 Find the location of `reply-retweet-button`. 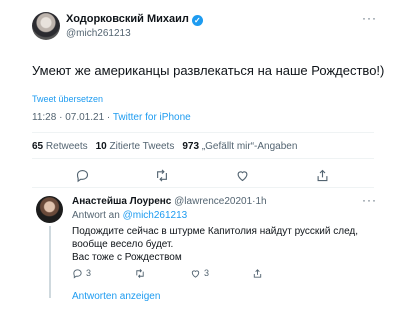

reply-retweet-button is located at coordinates (140, 273).